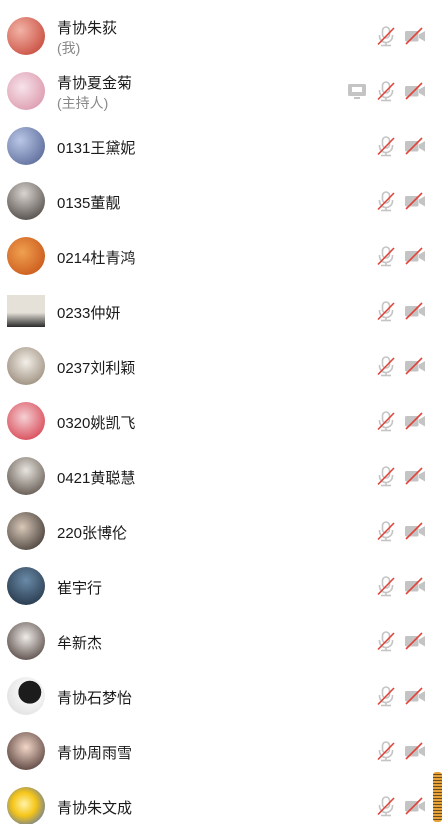  I want to click on scrollbar-thumb, so click(437, 797).